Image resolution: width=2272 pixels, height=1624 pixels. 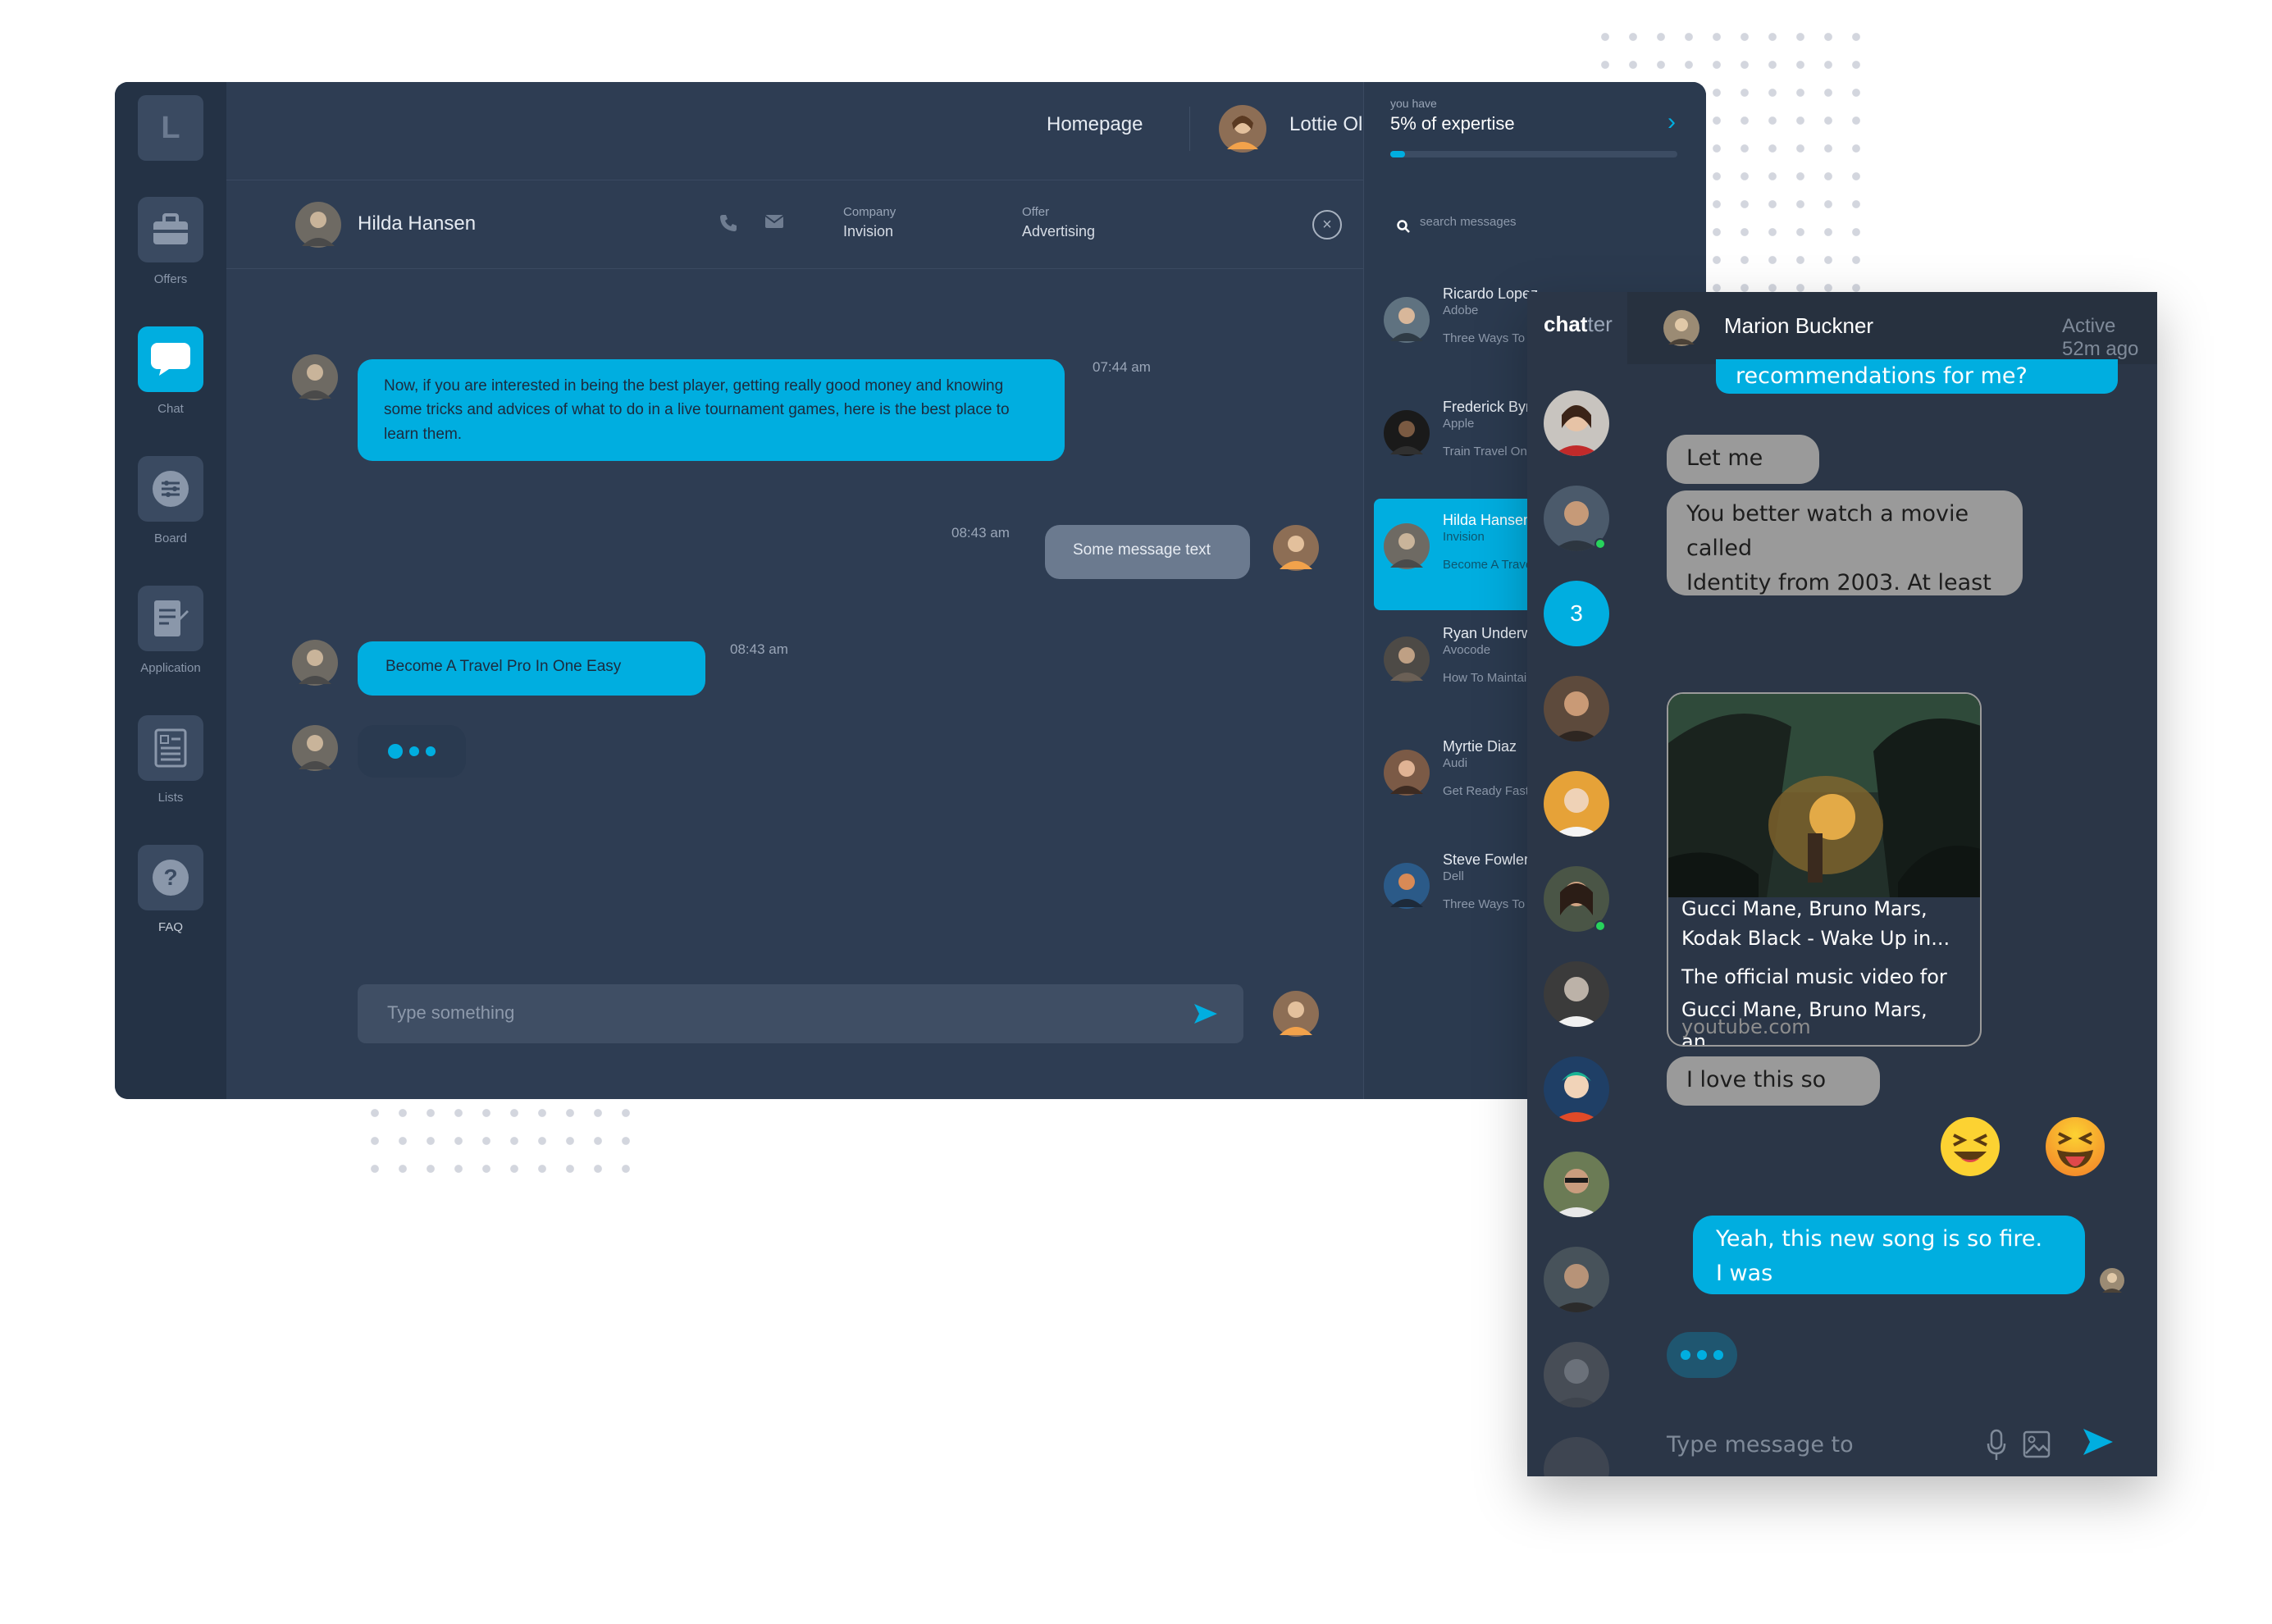 I want to click on expertise-panel: you have 5% of expertise ›, so click(x=1534, y=132).